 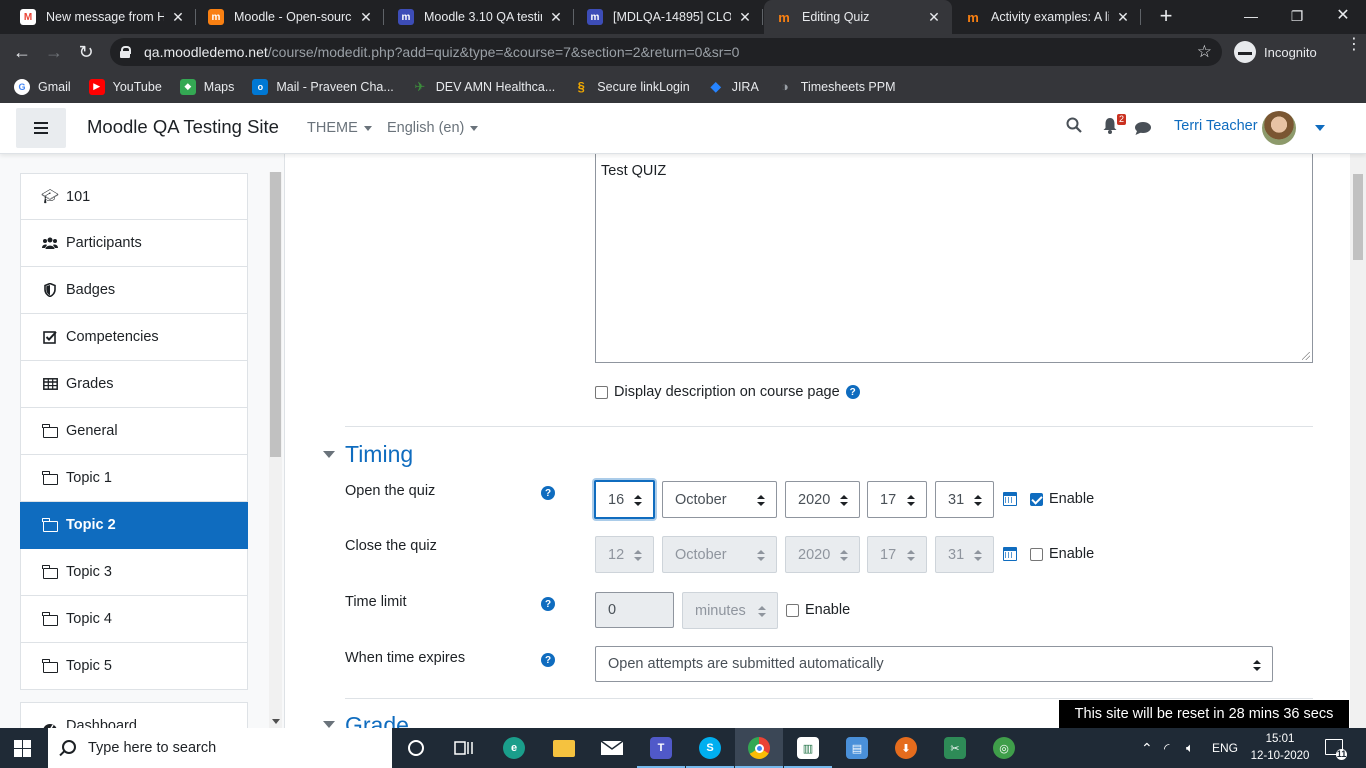 What do you see at coordinates (134, 196) in the screenshot?
I see `drawer-item-course-101: 🎓︎ 101` at bounding box center [134, 196].